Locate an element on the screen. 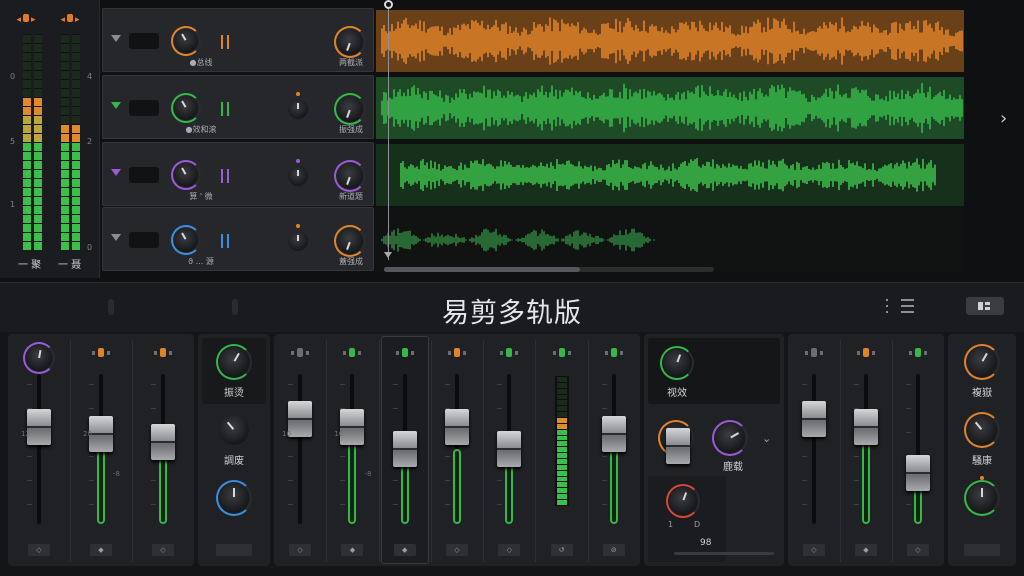 Image resolution: width=1024 pixels, height=576 pixels. fx-fader-handle is located at coordinates (678, 446).